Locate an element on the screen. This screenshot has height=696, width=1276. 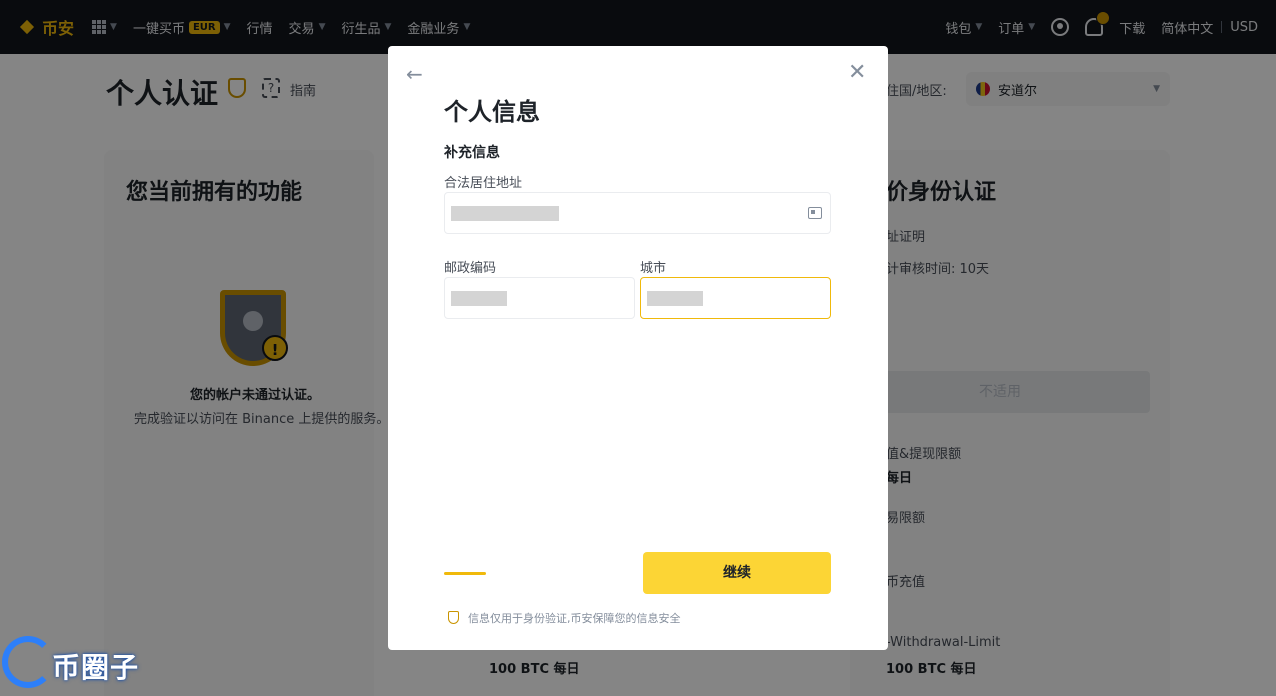
continue-button: 继续 is located at coordinates (737, 573).